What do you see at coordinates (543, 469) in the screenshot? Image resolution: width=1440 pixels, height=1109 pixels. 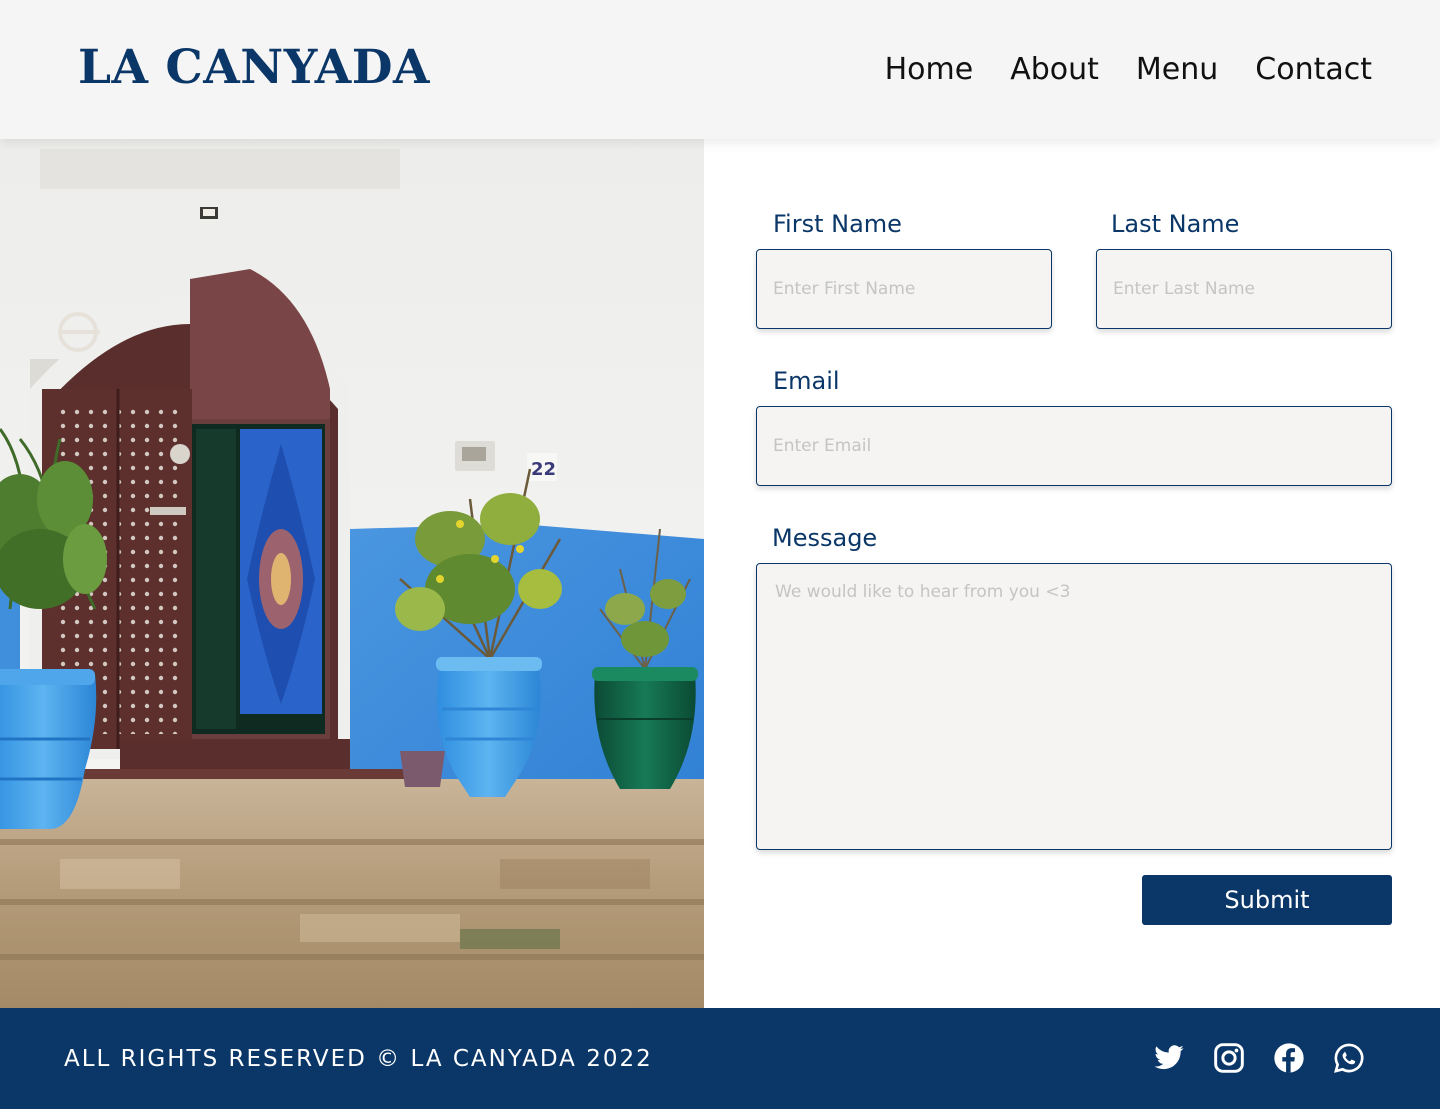 I see `house-number: 22` at bounding box center [543, 469].